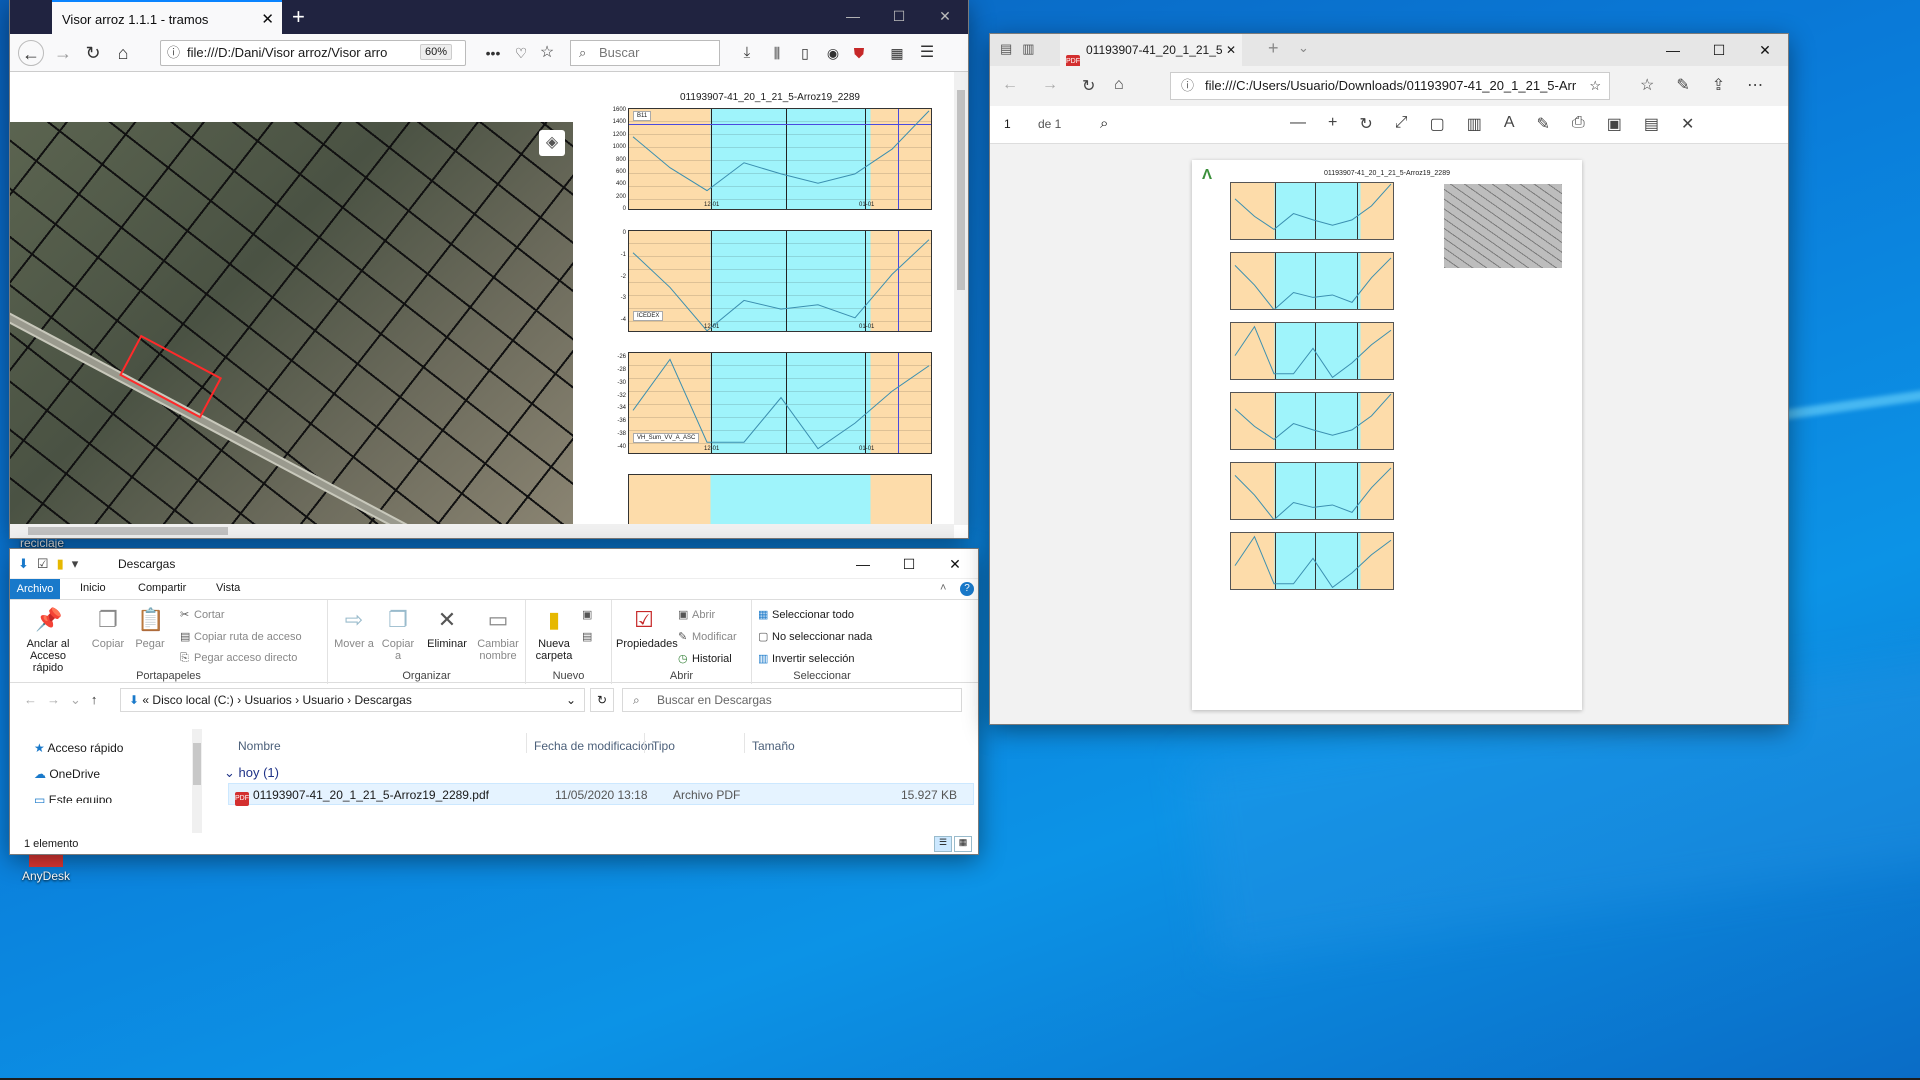  I want to click on breadcrumb-item: Descargas, so click(383, 700).